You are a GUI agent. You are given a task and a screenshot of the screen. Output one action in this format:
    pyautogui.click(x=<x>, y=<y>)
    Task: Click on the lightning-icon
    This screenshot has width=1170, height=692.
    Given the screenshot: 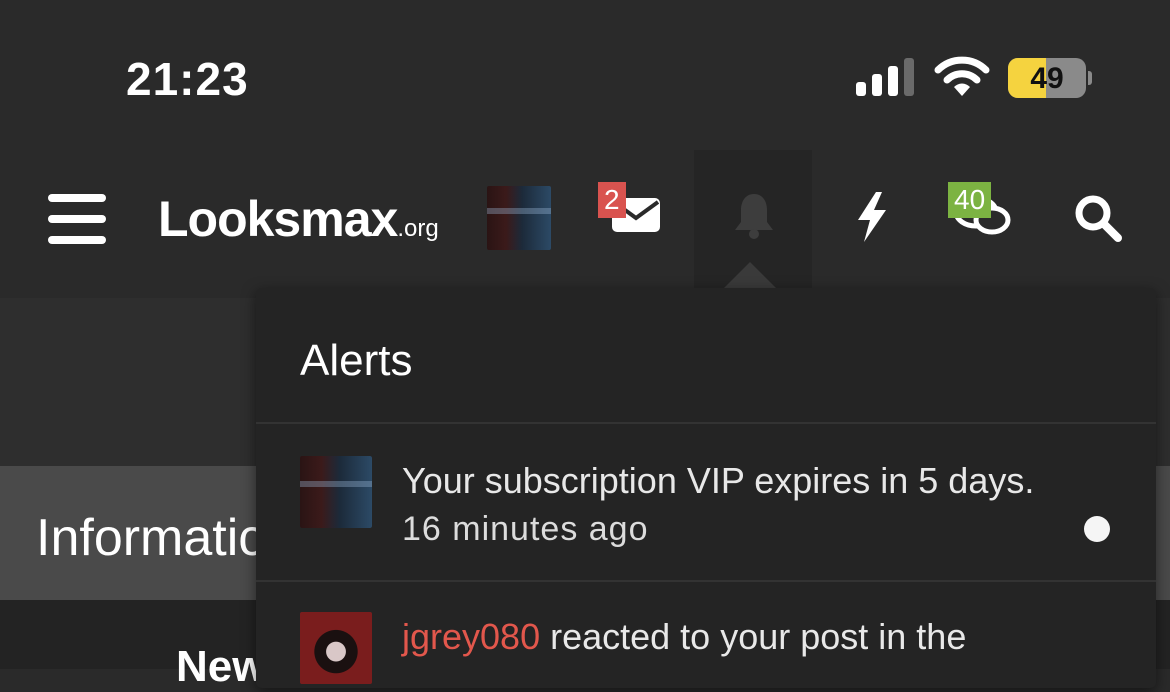 What is the action you would take?
    pyautogui.click(x=872, y=217)
    